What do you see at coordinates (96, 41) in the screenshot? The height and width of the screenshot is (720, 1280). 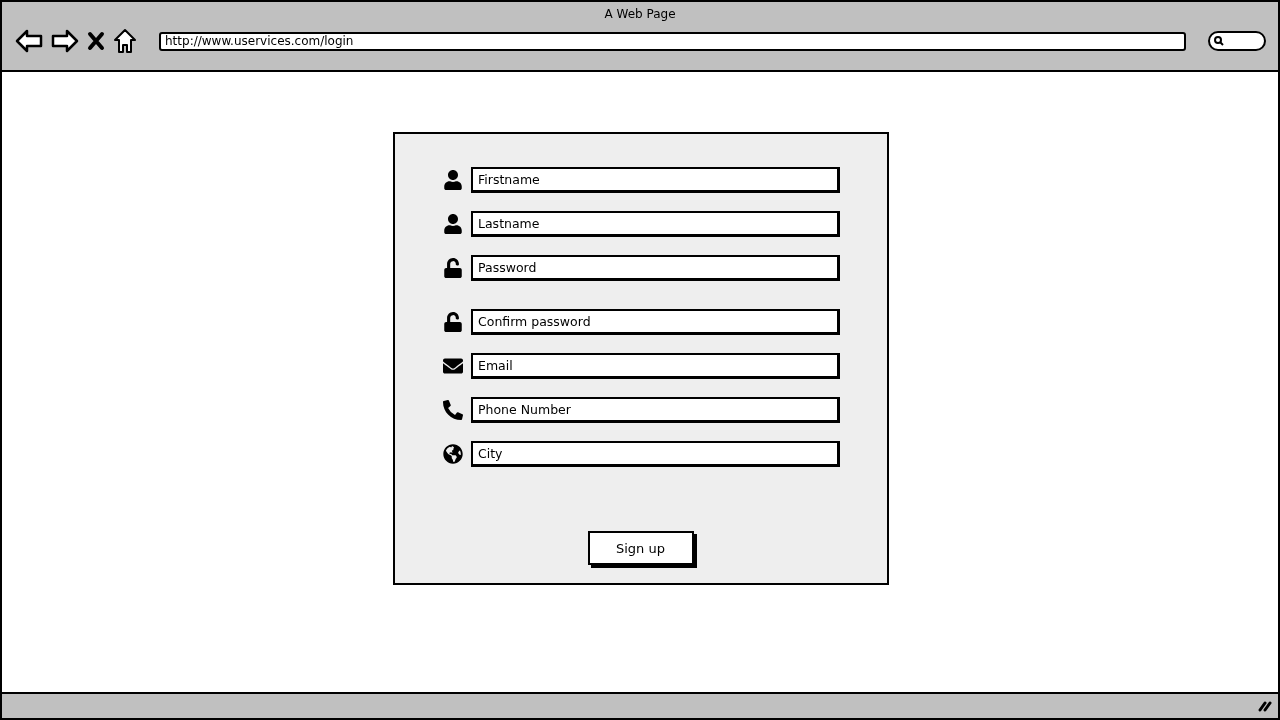 I see `close-icon` at bounding box center [96, 41].